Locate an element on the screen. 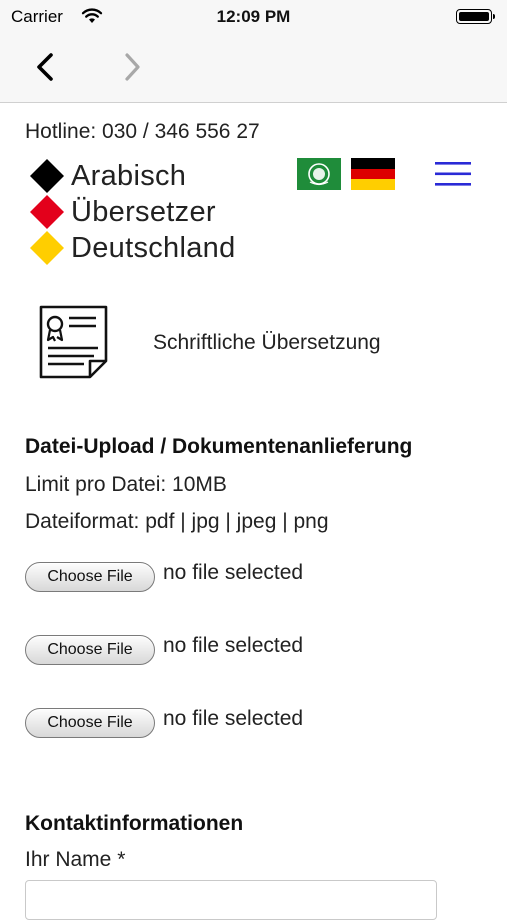 The height and width of the screenshot is (920, 507). forward-button is located at coordinates (132, 67).